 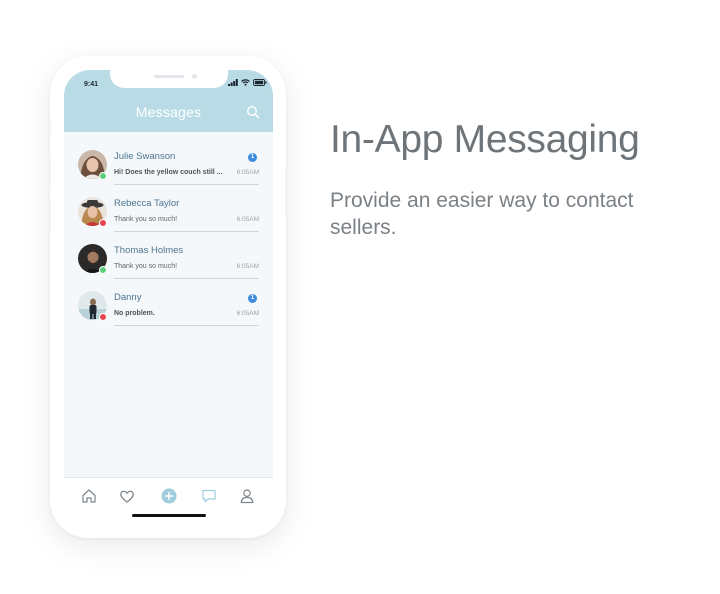 I want to click on bottom-tab-bar, so click(x=168, y=499).